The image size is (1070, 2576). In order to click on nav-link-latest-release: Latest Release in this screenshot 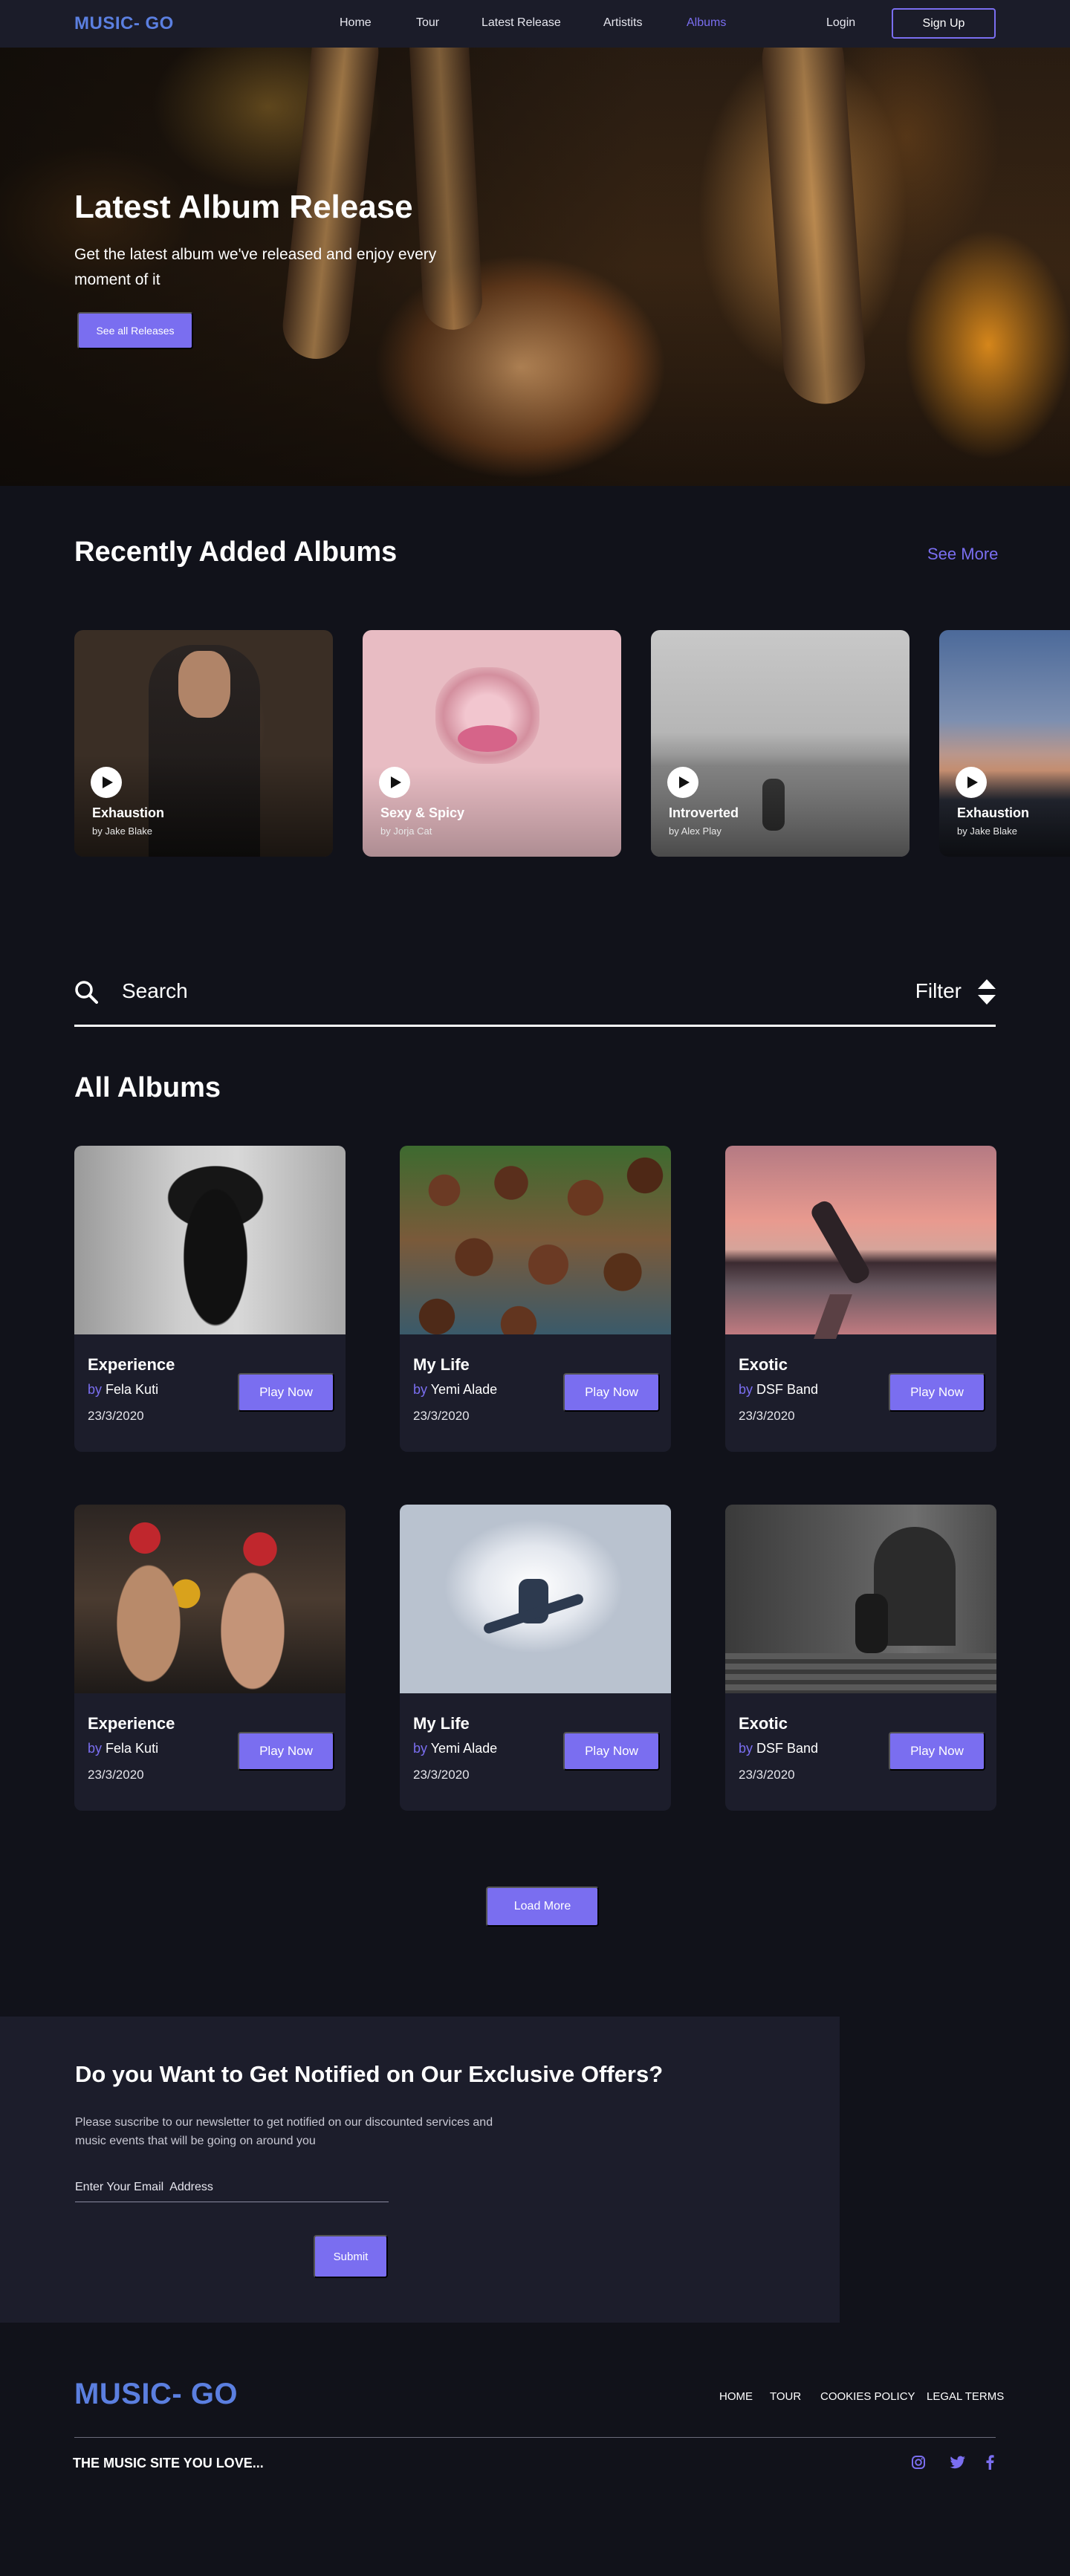, I will do `click(521, 23)`.